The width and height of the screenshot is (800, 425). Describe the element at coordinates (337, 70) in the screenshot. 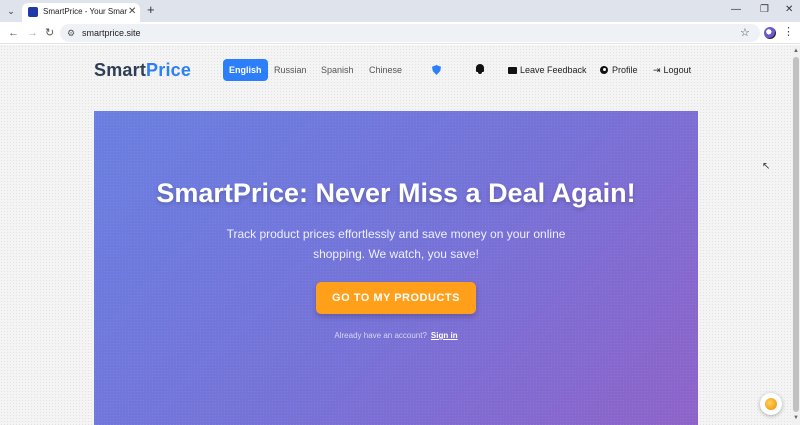

I see `lang-spanish: Spanish` at that location.